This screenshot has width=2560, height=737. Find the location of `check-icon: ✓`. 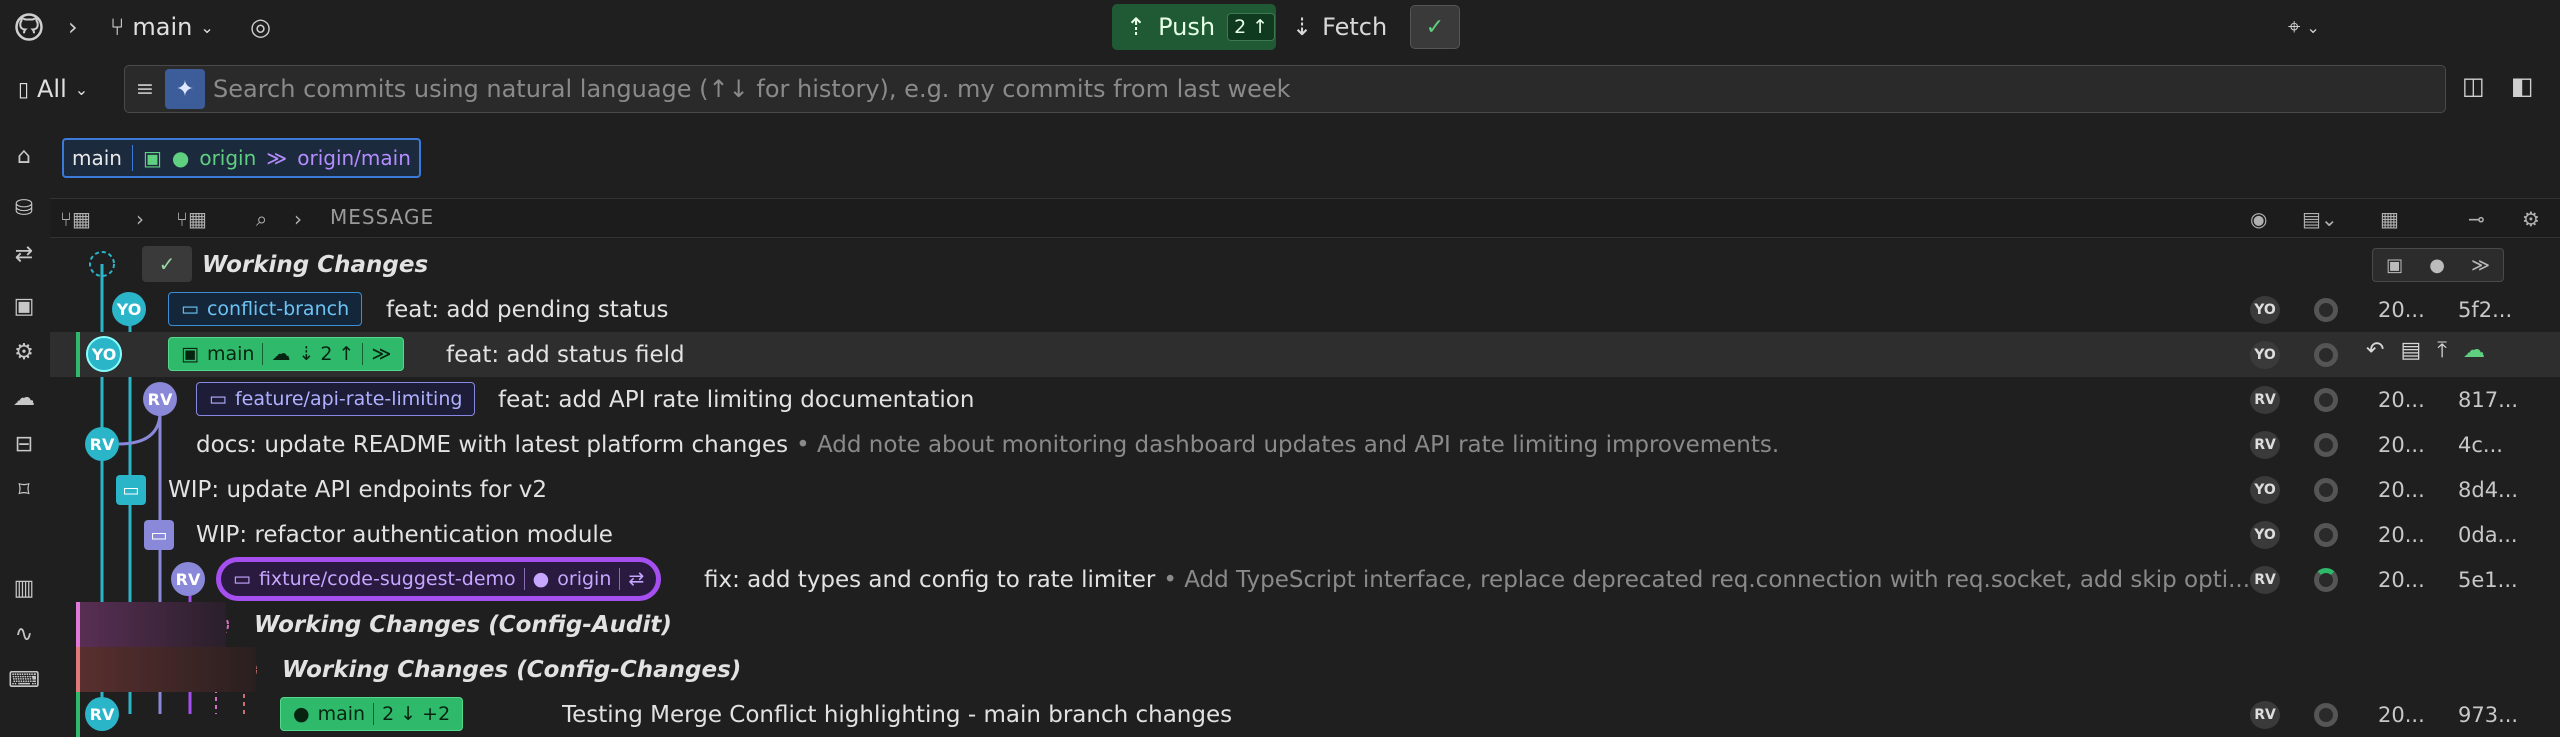

check-icon: ✓ is located at coordinates (1435, 27).